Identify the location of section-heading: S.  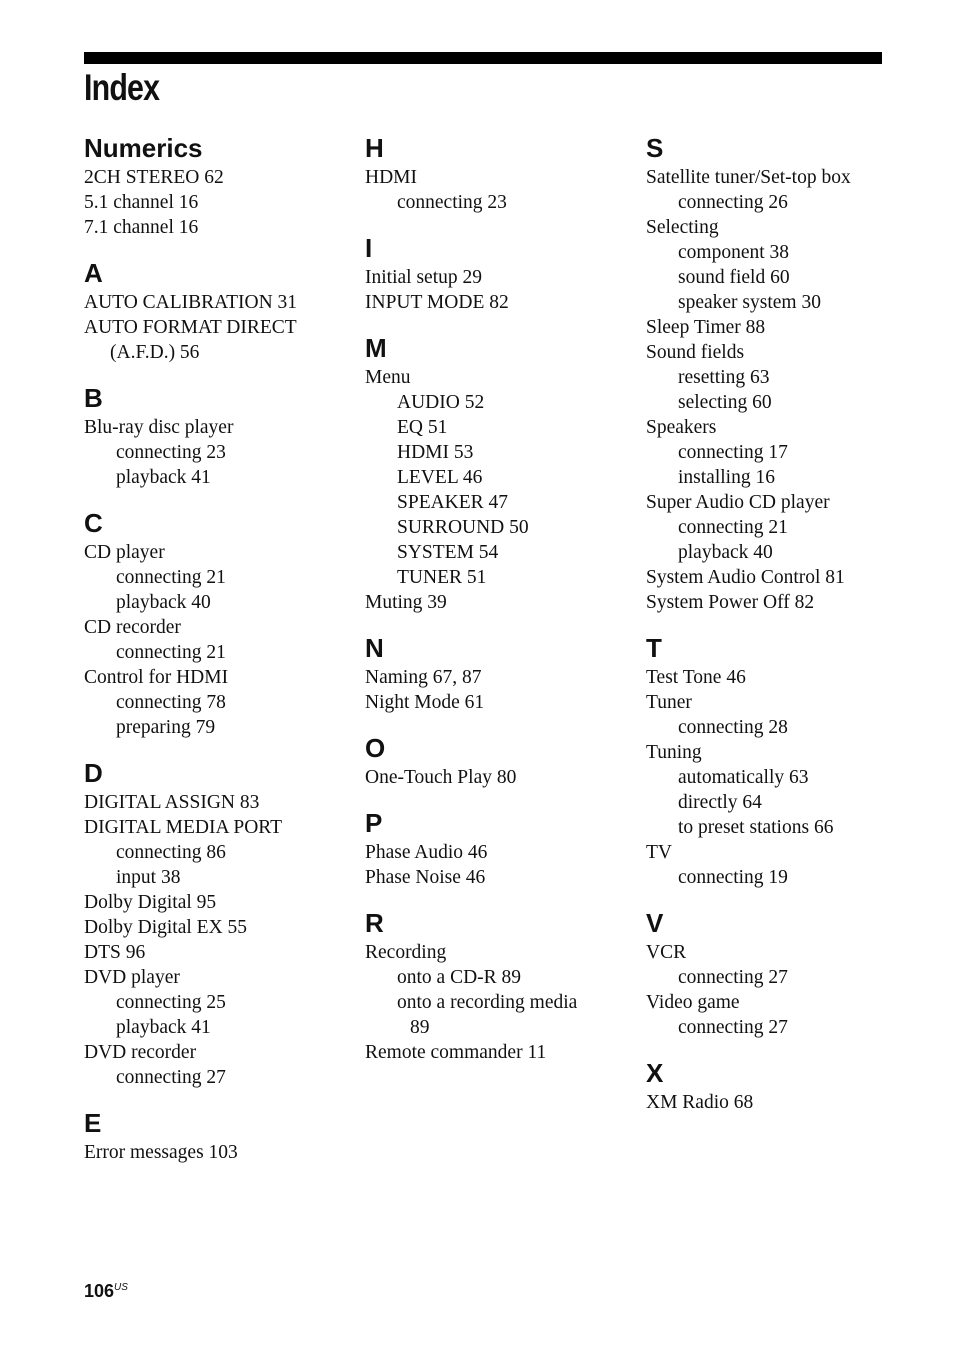
(655, 148).